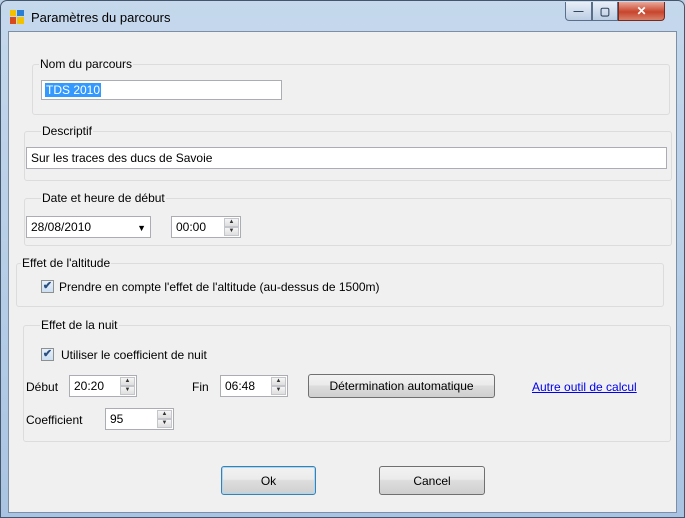 The width and height of the screenshot is (685, 518). I want to click on cancel-button: Cancel, so click(432, 480).